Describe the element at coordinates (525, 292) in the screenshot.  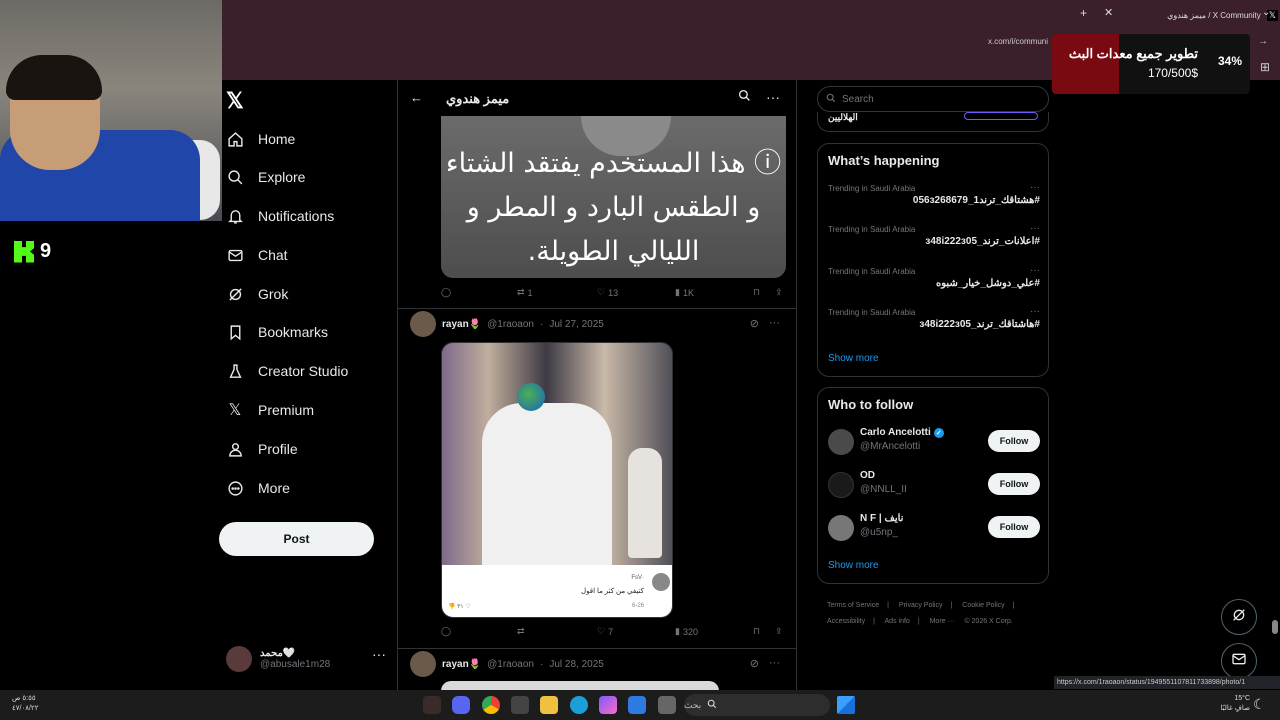
I see `repost-button: ⇄ 1` at that location.